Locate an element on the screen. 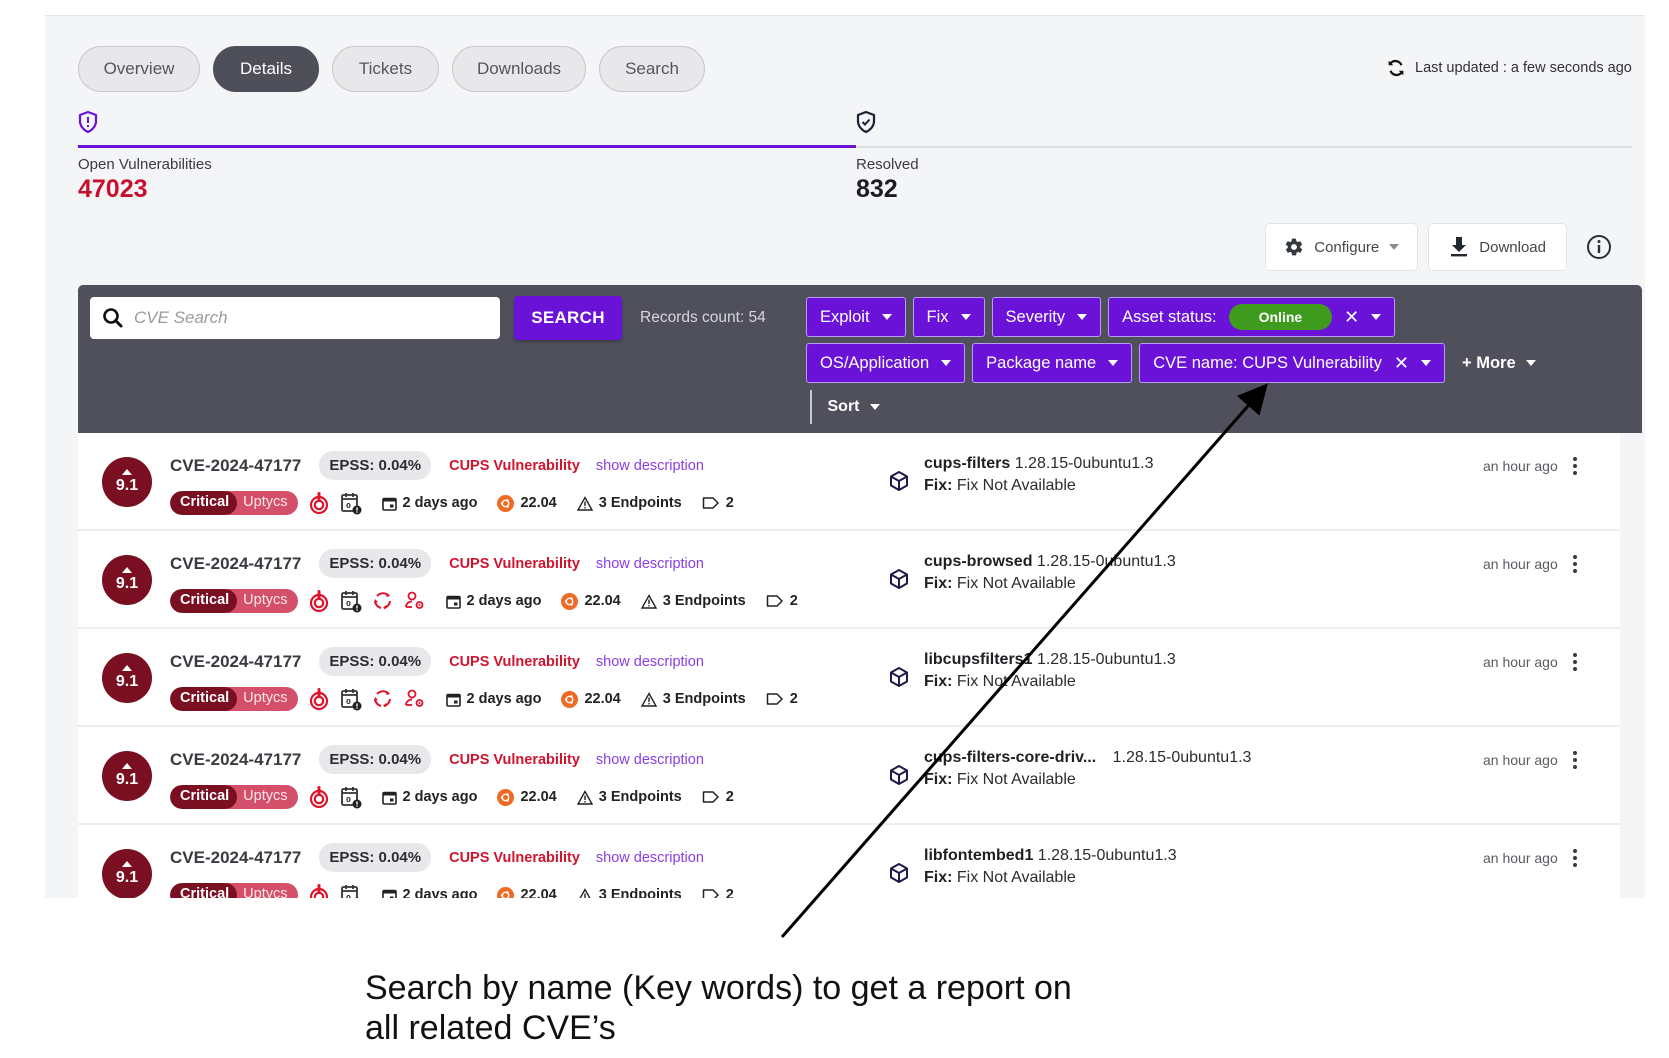 The width and height of the screenshot is (1669, 1058). severity-up-icon is located at coordinates (127, 766).